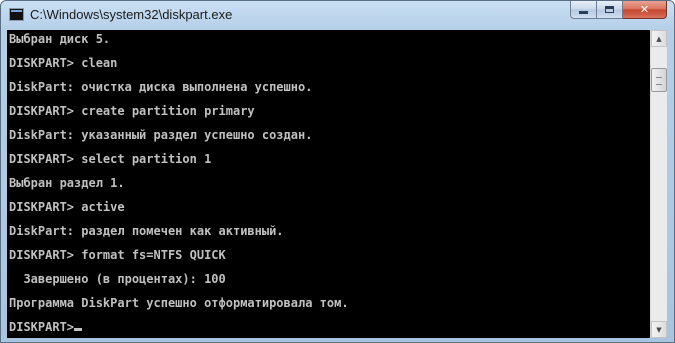 This screenshot has width=675, height=343. I want to click on console-app-icon, so click(16, 14).